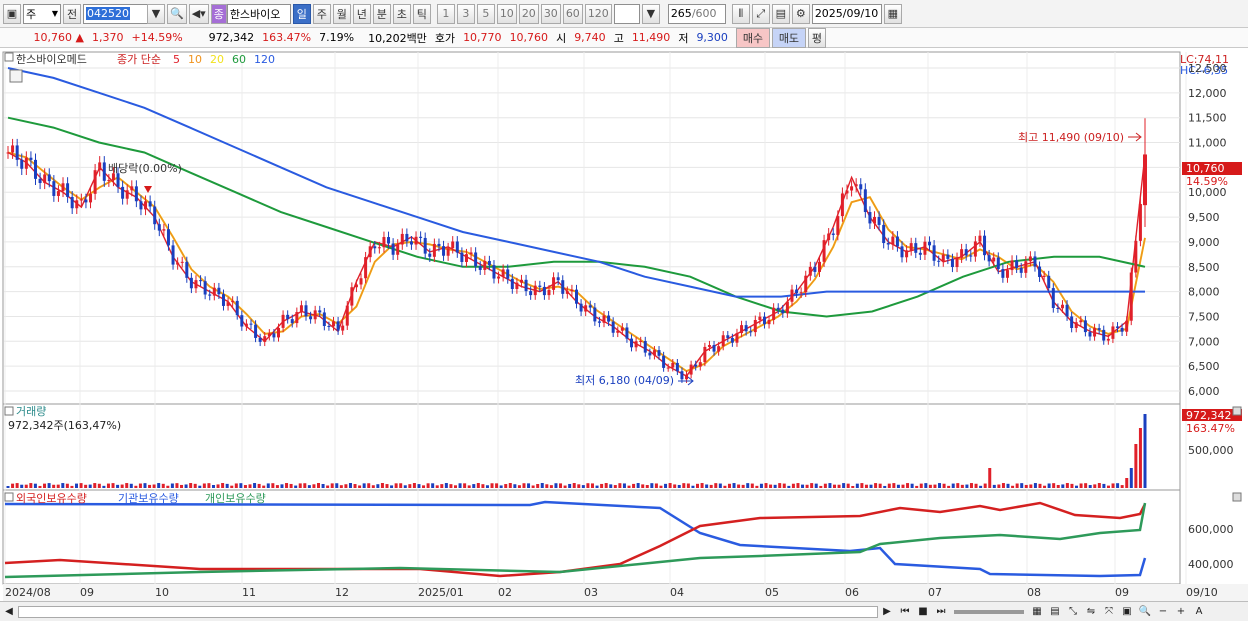 The image size is (1248, 621). What do you see at coordinates (780, 13) in the screenshot?
I see `save-icon: ▤` at bounding box center [780, 13].